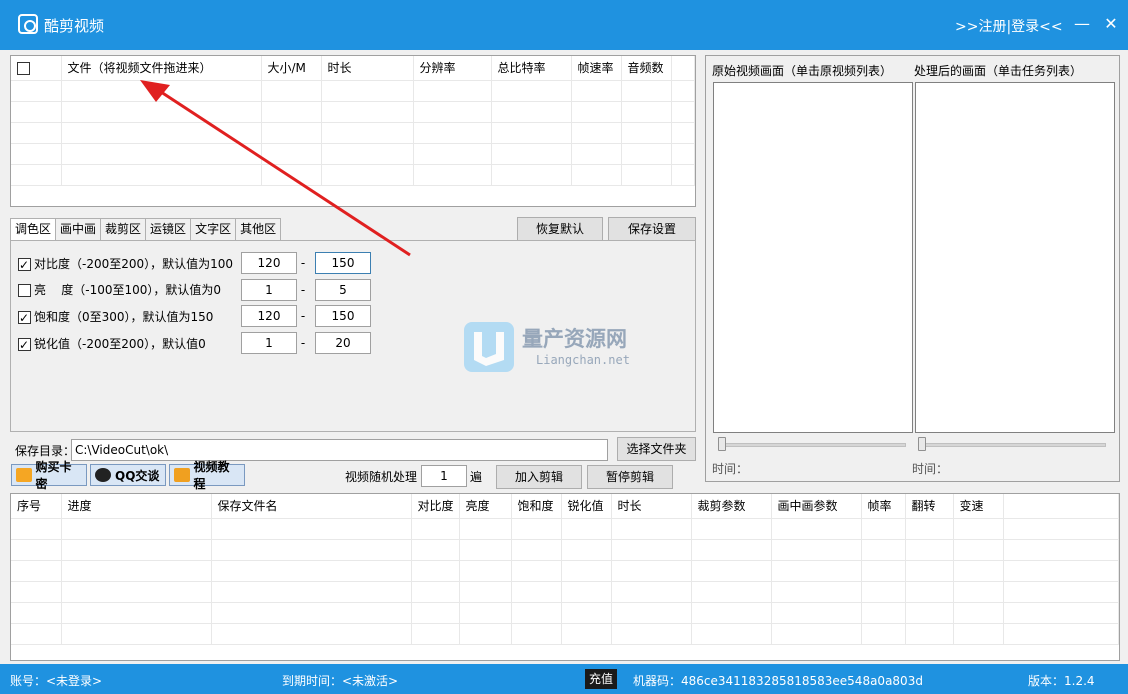  I want to click on save-dir-input: C:\VideoCut\ok\, so click(339, 450).